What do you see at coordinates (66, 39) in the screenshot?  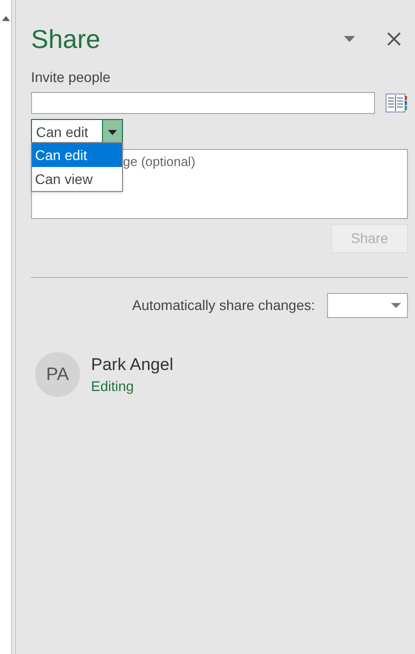 I see `panel-title: Share` at bounding box center [66, 39].